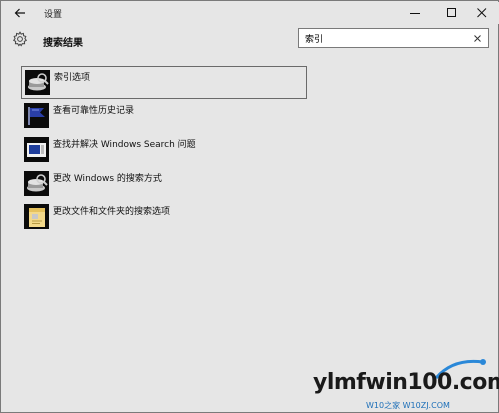 The image size is (499, 413). I want to click on back-arrow-icon, so click(19, 13).